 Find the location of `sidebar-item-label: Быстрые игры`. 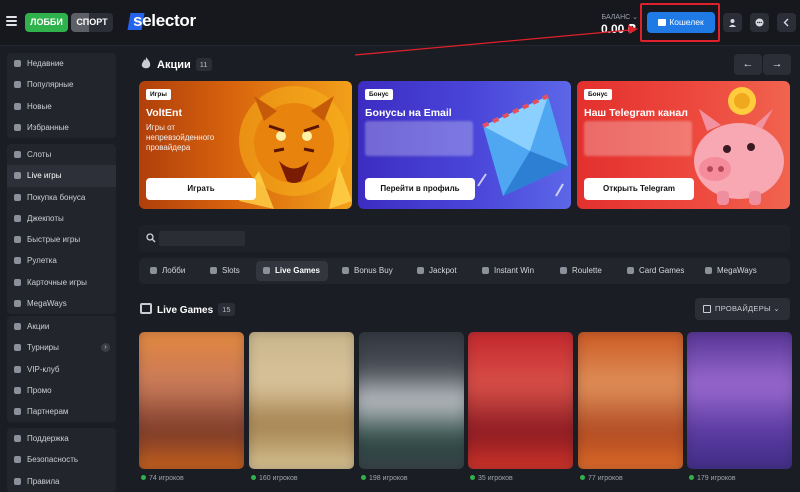

sidebar-item-label: Быстрые игры is located at coordinates (54, 240).